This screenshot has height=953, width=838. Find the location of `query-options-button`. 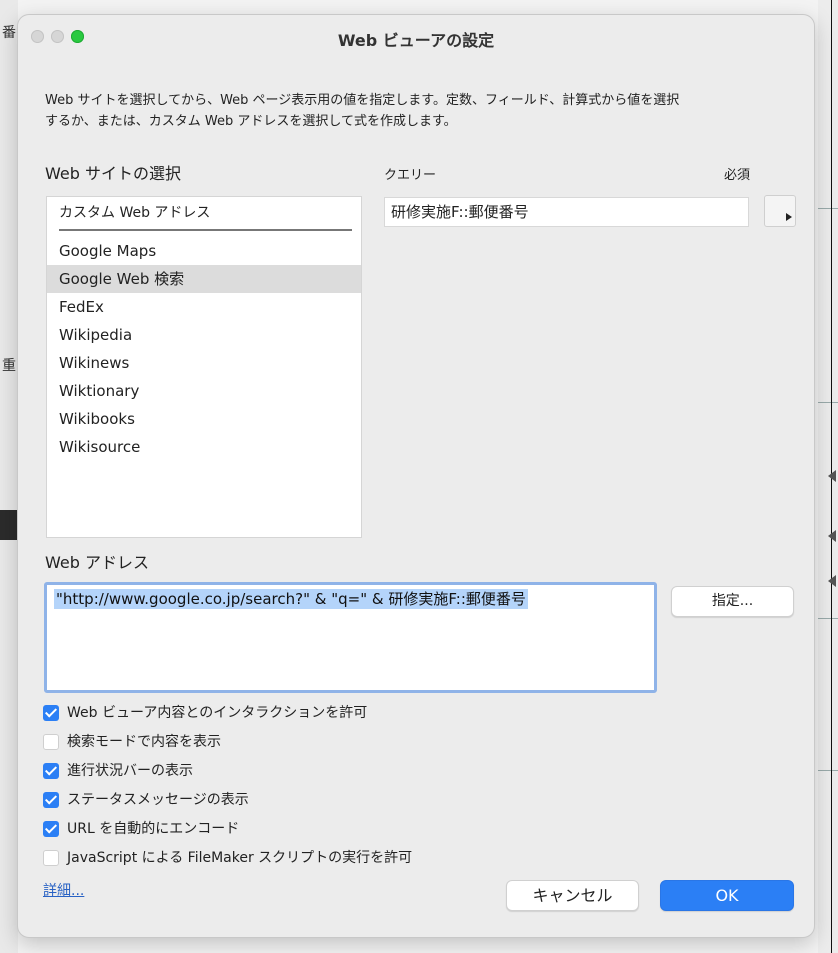

query-options-button is located at coordinates (780, 211).